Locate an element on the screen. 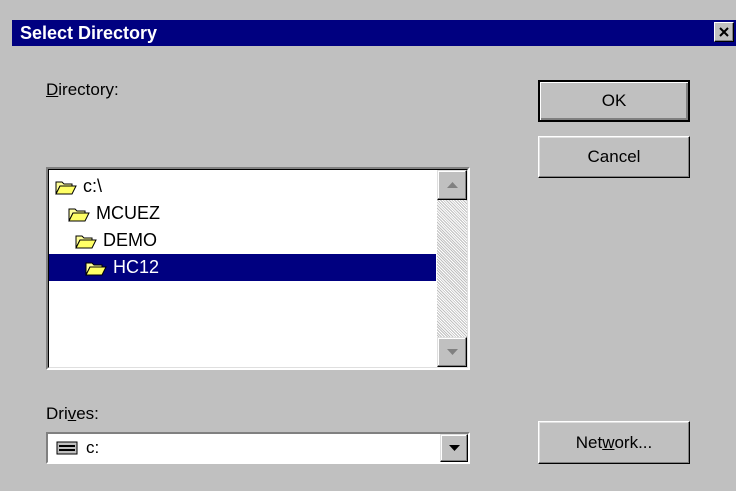 This screenshot has height=491, width=736. list-item: MCUEZ is located at coordinates (114, 213).